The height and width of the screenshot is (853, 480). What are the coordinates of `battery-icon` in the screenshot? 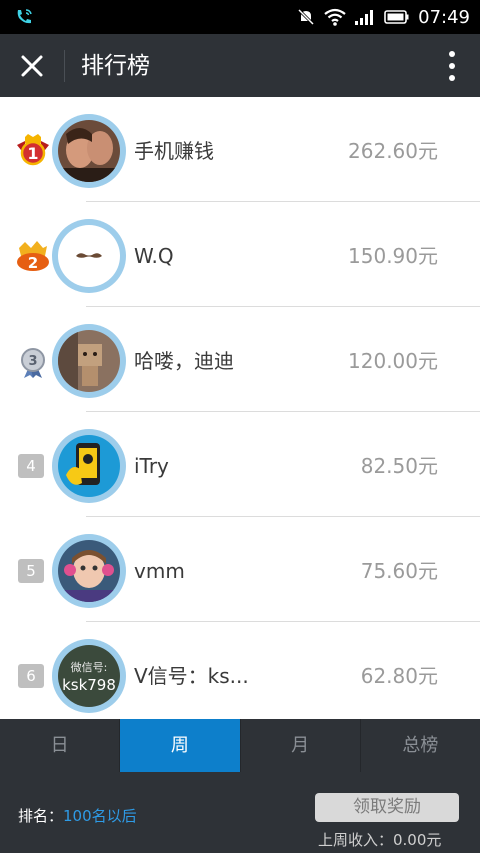 It's located at (396, 17).